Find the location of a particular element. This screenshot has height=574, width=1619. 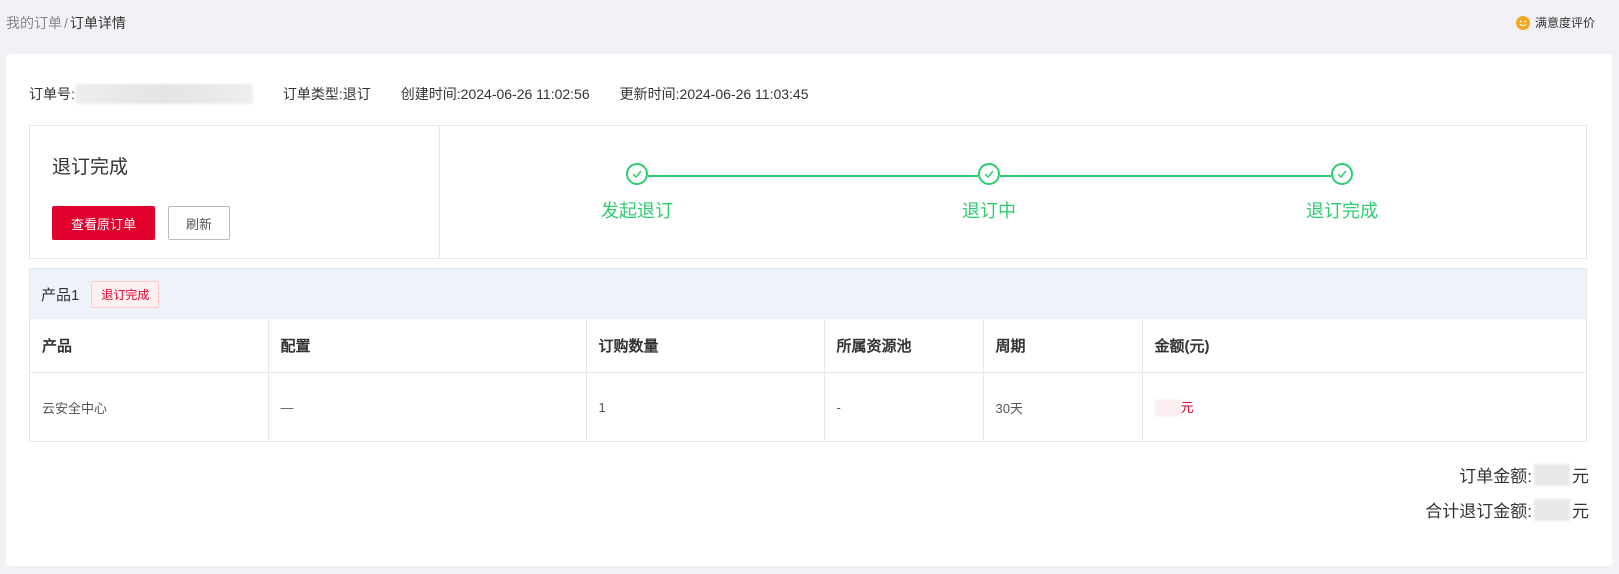

column-header-config: 配置 is located at coordinates (427, 346).